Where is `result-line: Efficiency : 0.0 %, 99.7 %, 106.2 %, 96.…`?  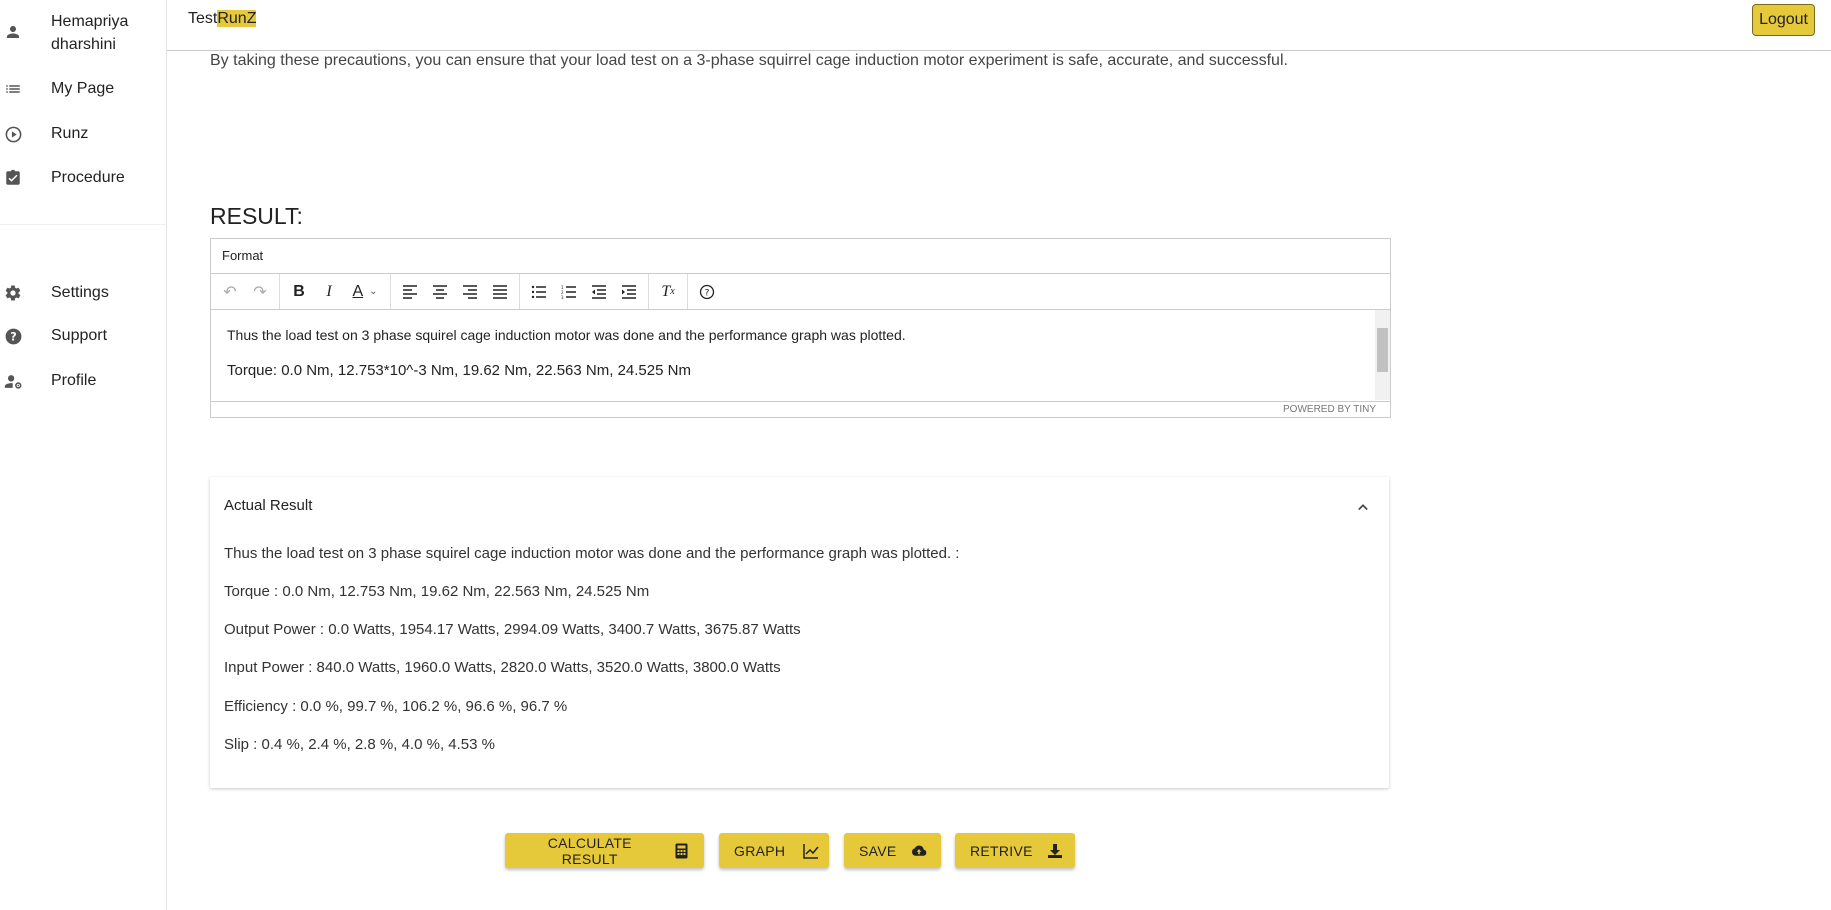
result-line: Efficiency : 0.0 %, 99.7 %, 106.2 %, 96.… is located at coordinates (396, 706).